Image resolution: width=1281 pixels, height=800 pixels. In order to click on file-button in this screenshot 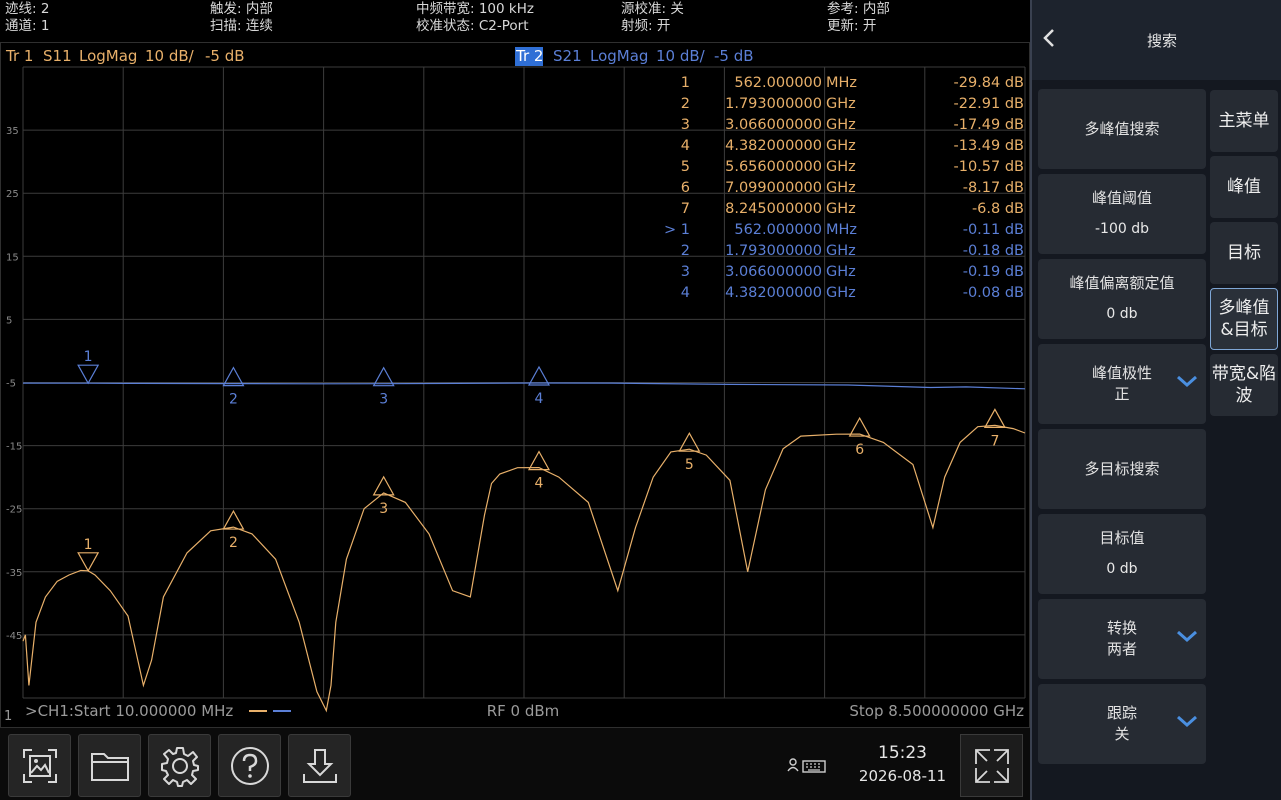, I will do `click(109, 765)`.